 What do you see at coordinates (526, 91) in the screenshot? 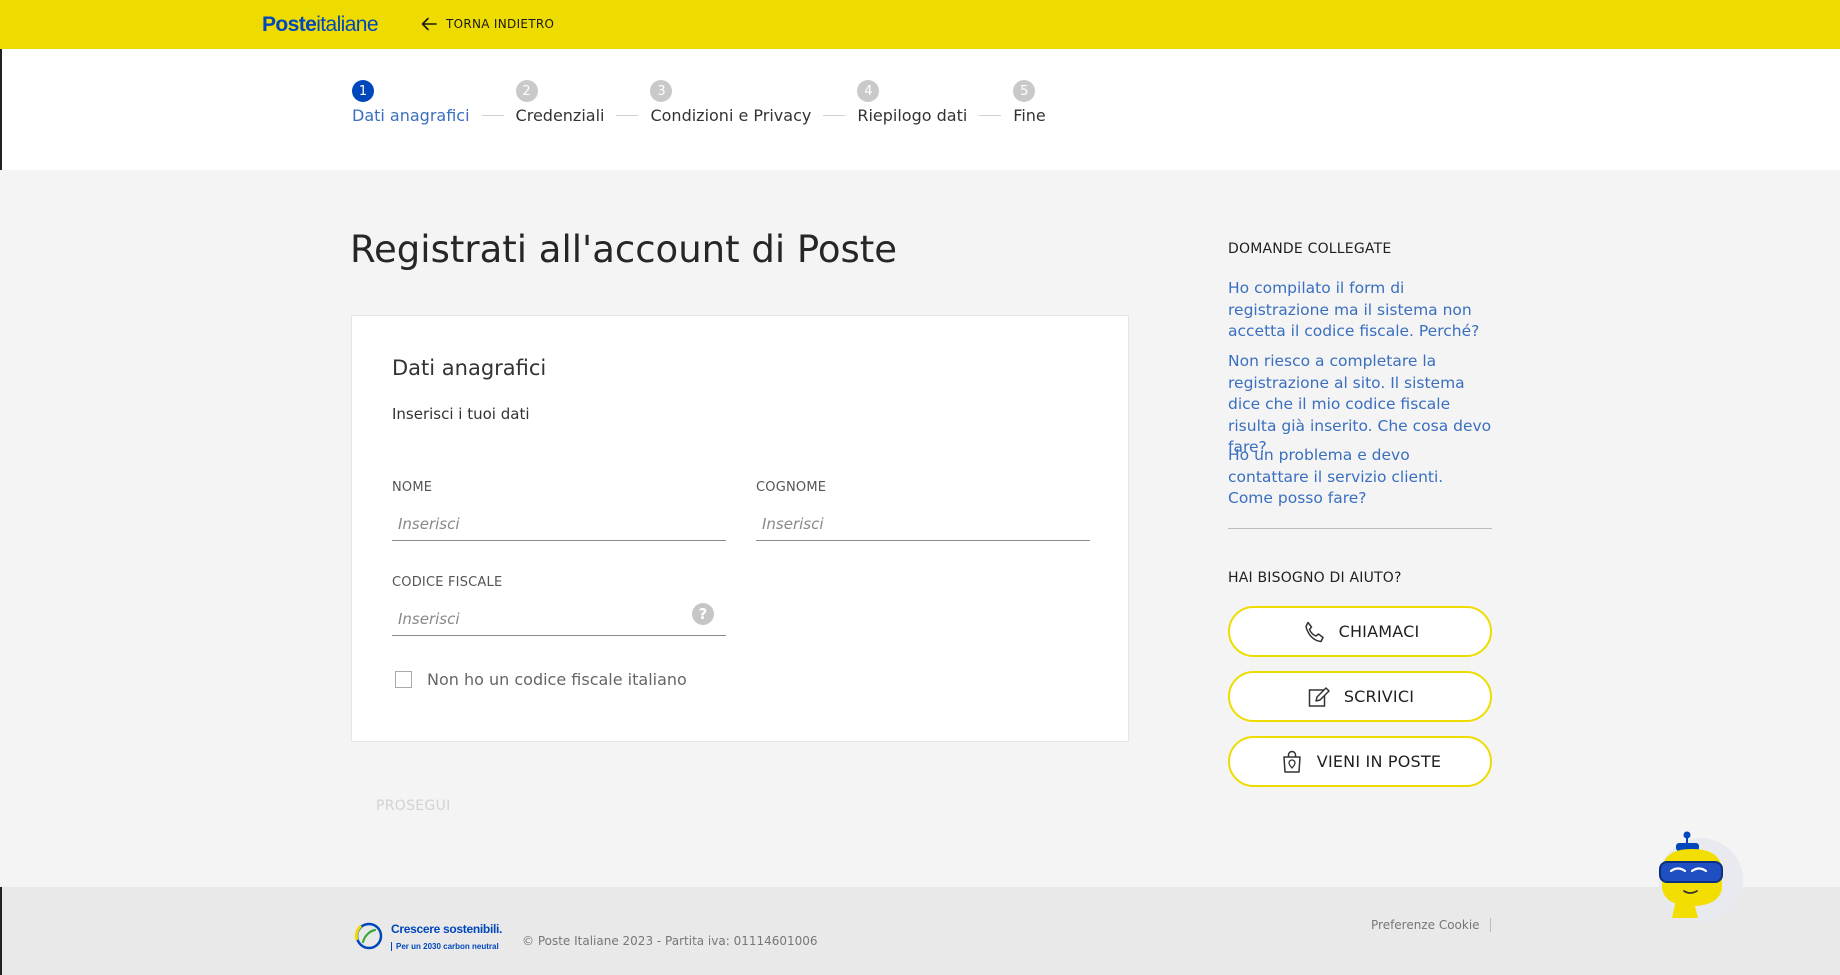
I see `step-number: 2` at bounding box center [526, 91].